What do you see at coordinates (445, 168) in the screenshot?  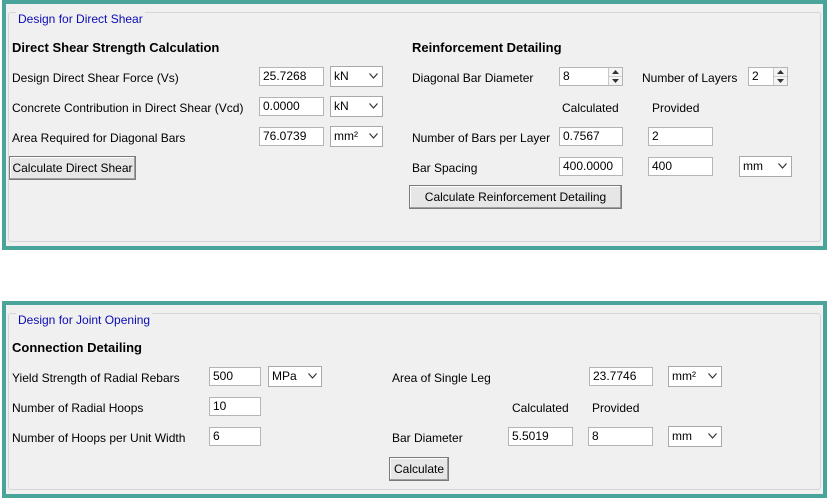 I see `bar-spacing-label: Bar Spacing` at bounding box center [445, 168].